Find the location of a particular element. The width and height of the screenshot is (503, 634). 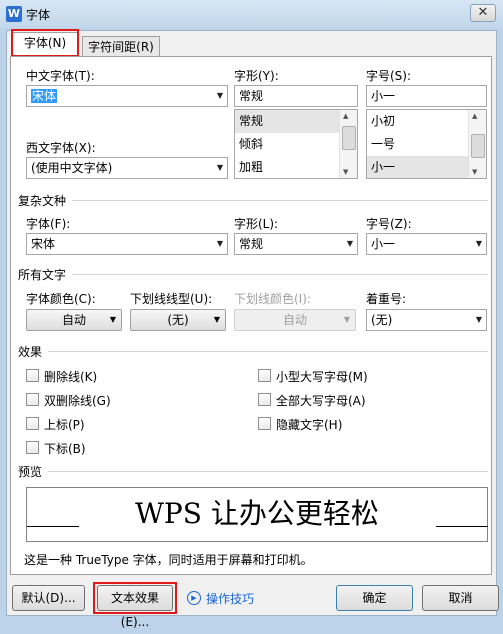

font-color-label: 字体颜色(C): is located at coordinates (61, 299).